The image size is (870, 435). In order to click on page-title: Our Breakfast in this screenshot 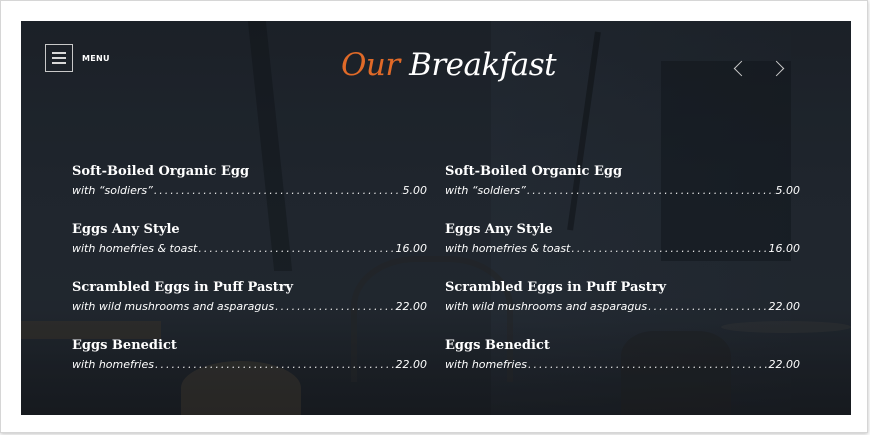, I will do `click(449, 65)`.